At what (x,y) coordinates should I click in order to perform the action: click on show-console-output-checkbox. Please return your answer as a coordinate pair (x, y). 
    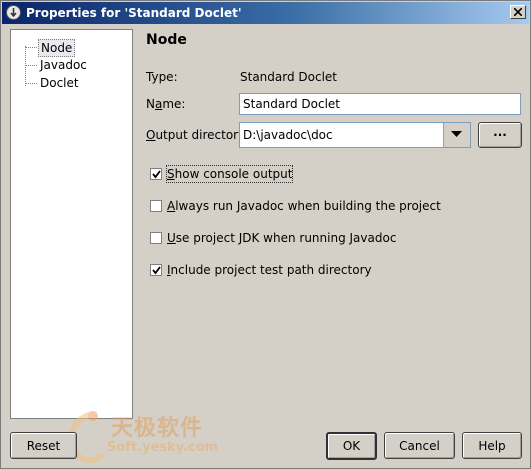
    Looking at the image, I should click on (156, 174).